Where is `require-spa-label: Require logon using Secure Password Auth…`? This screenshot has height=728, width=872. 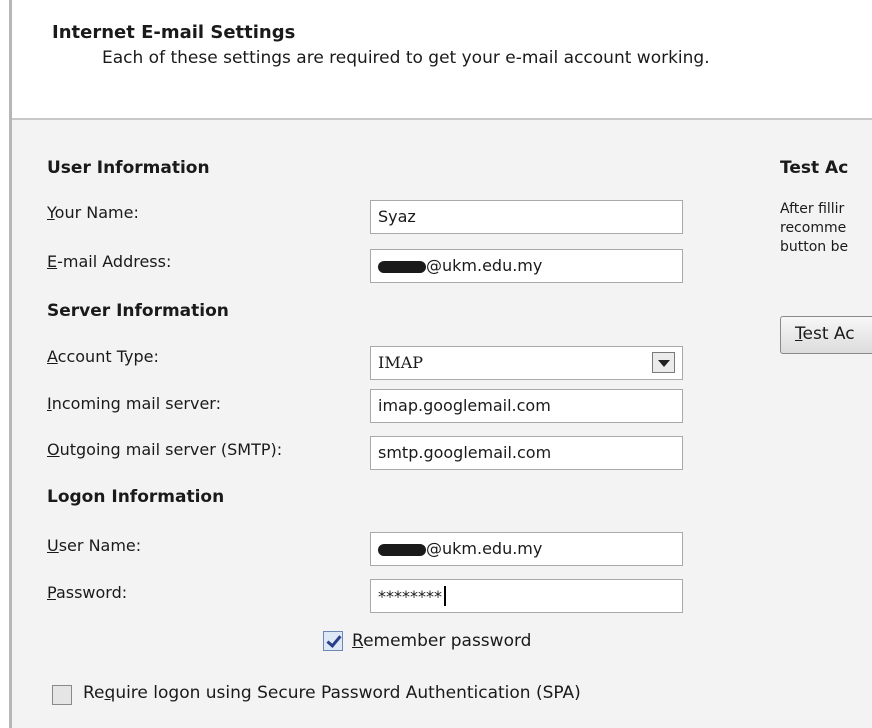
require-spa-label: Require logon using Secure Password Auth… is located at coordinates (332, 693).